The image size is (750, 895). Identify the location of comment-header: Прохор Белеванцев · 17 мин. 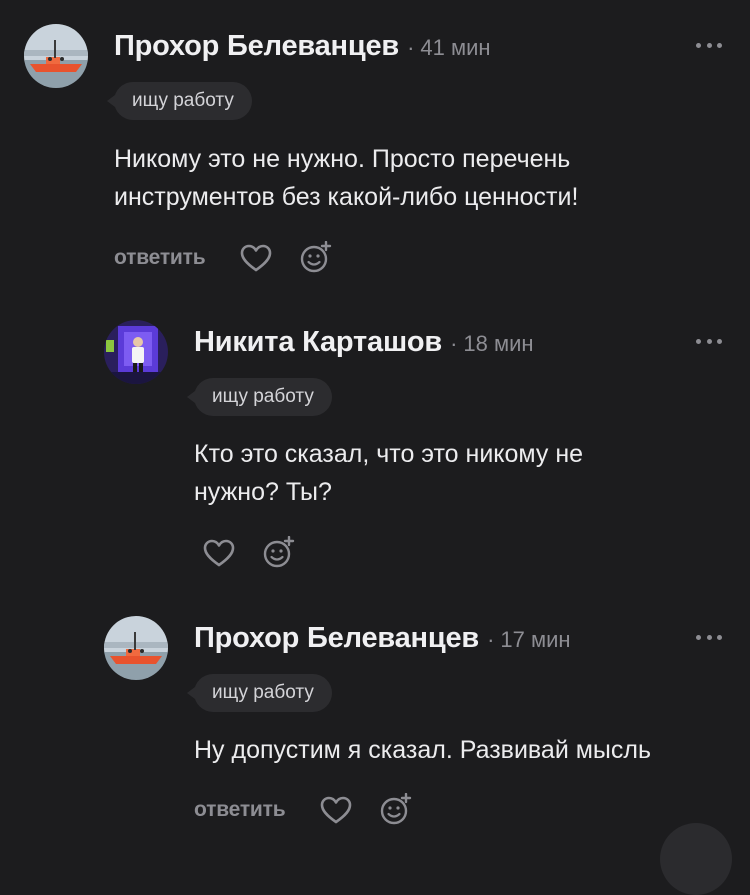
(382, 638).